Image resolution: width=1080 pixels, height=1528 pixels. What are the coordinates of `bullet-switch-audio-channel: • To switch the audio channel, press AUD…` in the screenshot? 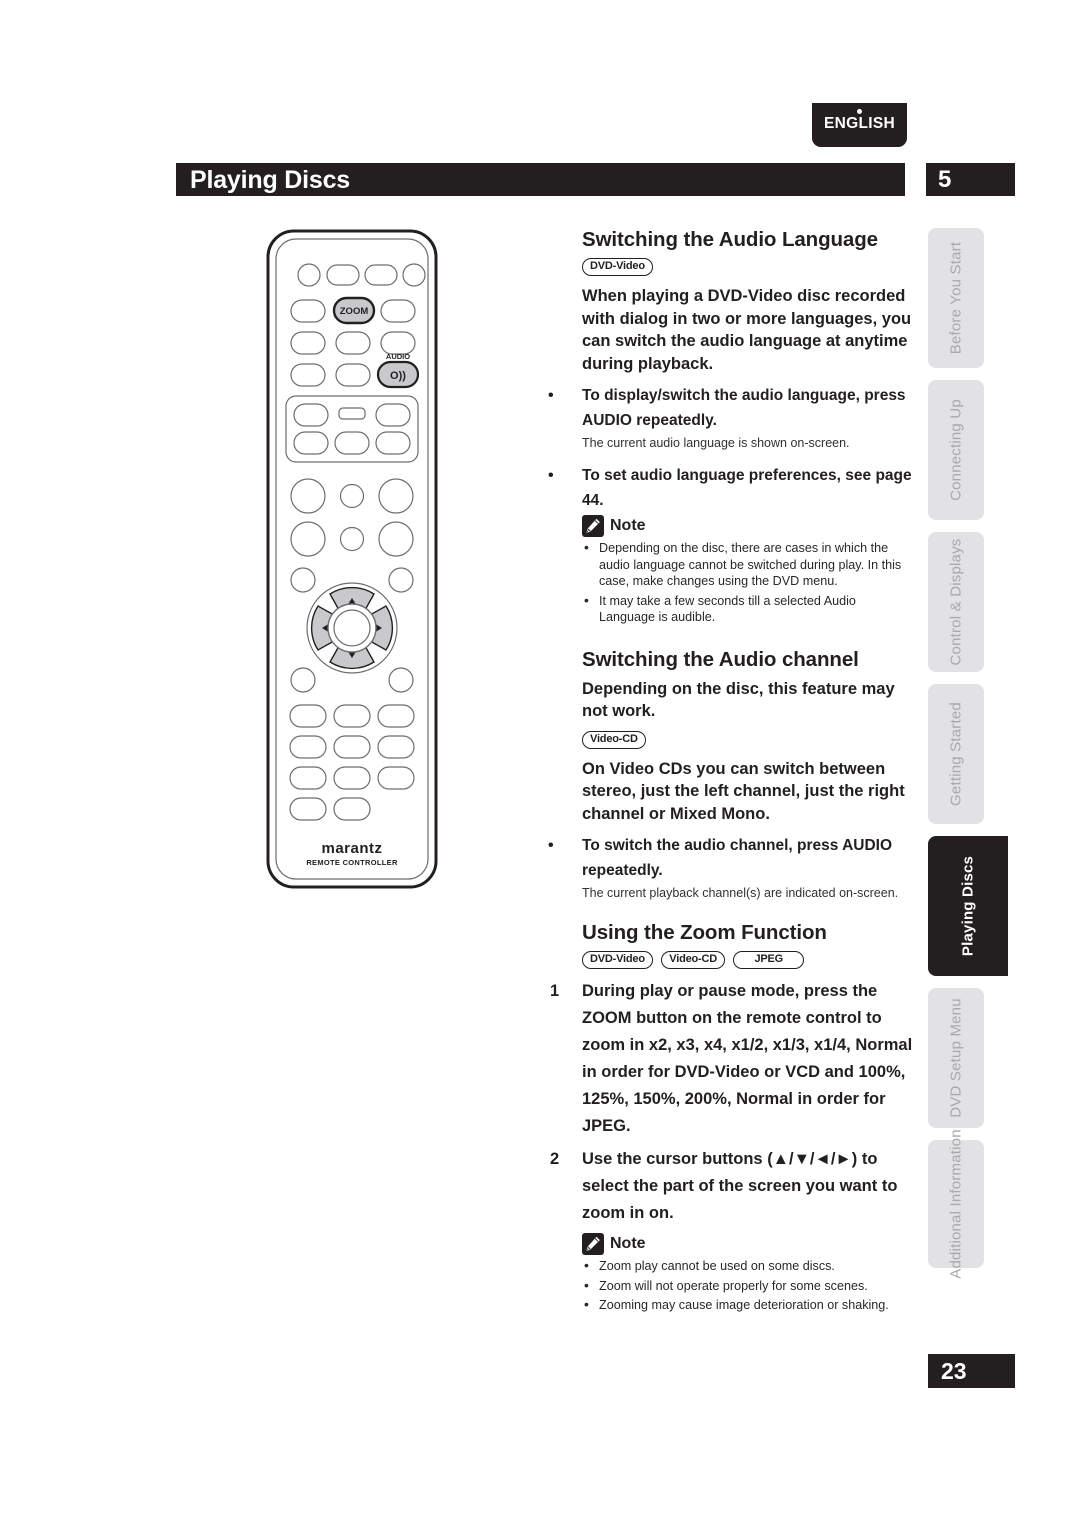 It's located at (731, 858).